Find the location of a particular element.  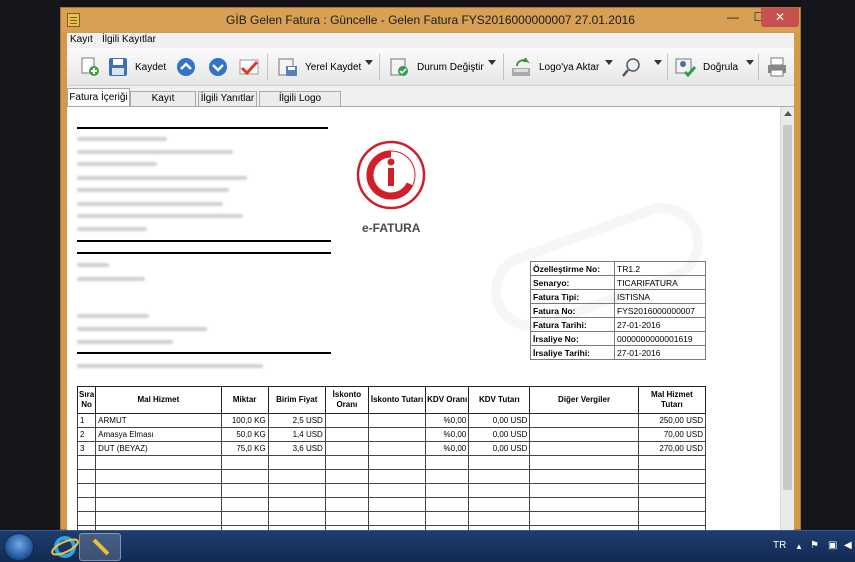

tab-fatura-icerigi: Fatura İçeriği is located at coordinates (98, 97).